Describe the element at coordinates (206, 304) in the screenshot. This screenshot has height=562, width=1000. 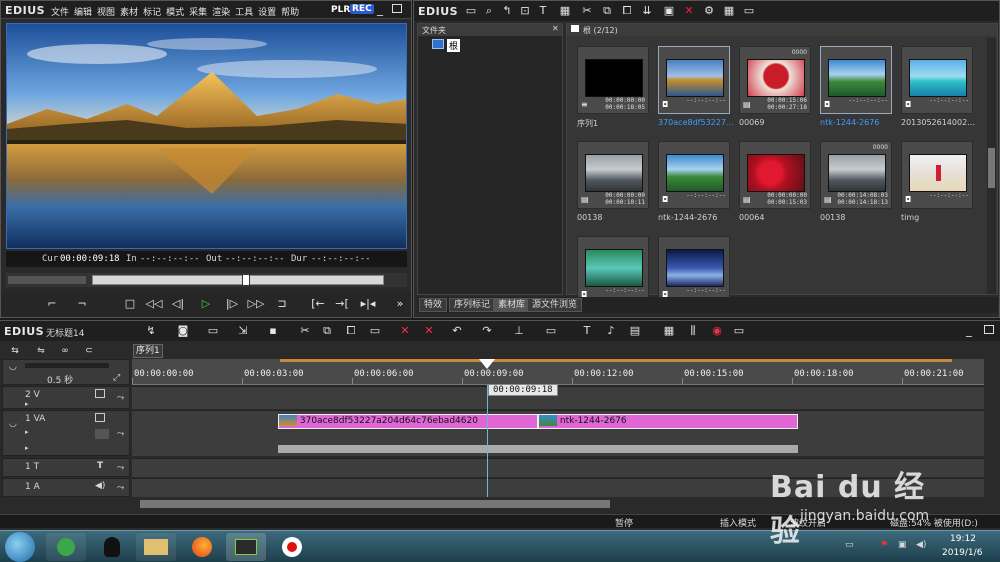
I see `play-icon: ▷` at that location.